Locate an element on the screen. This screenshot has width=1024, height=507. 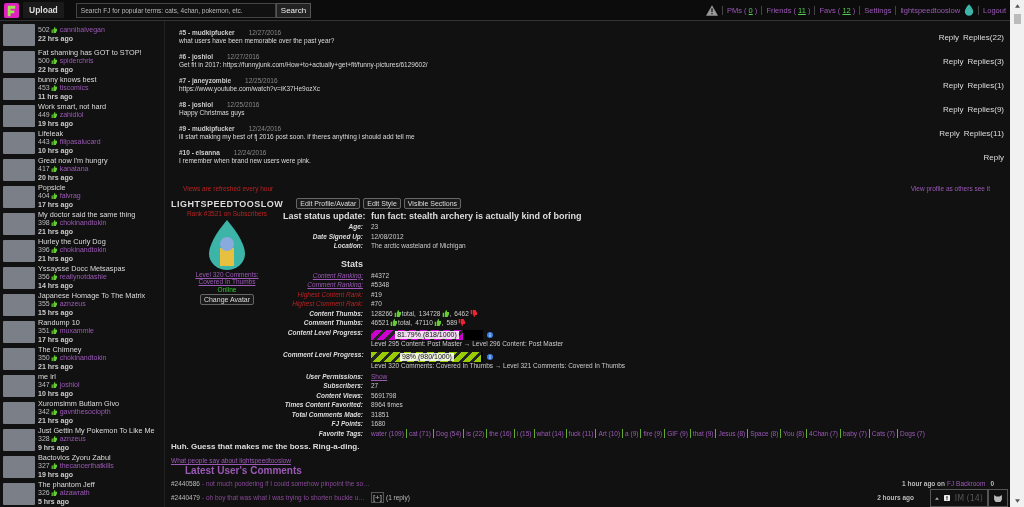
replies-link: Replies(1) is located at coordinates (985, 85).